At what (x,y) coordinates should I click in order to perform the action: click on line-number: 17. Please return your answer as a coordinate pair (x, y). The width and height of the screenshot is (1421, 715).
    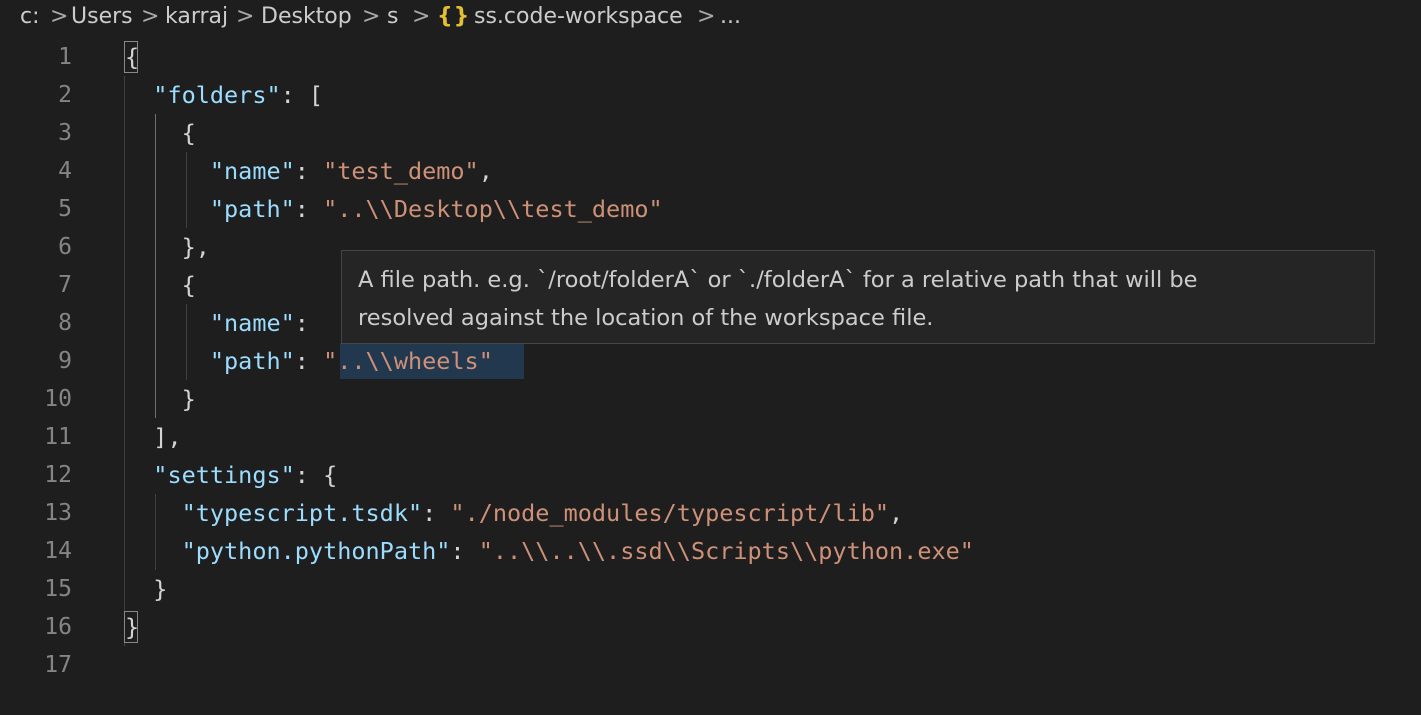
    Looking at the image, I should click on (58, 665).